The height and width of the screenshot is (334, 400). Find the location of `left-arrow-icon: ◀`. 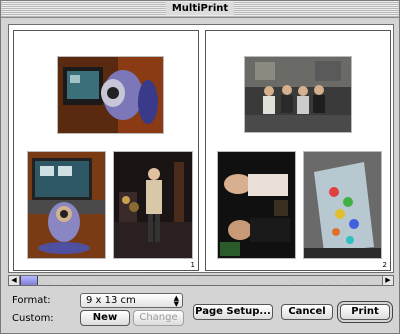

left-arrow-icon: ◀ is located at coordinates (14, 280).